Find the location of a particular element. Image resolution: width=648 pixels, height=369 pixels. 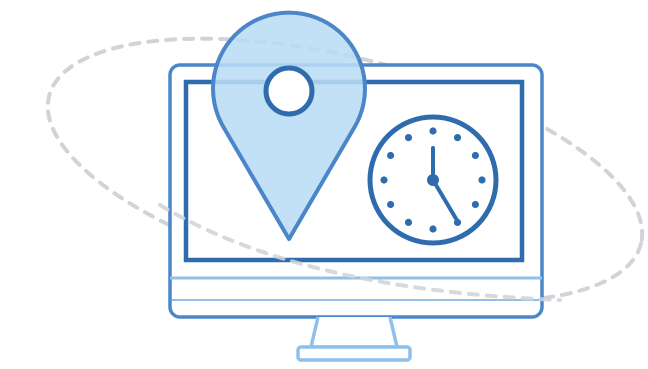

map-pin-hole is located at coordinates (289, 91).